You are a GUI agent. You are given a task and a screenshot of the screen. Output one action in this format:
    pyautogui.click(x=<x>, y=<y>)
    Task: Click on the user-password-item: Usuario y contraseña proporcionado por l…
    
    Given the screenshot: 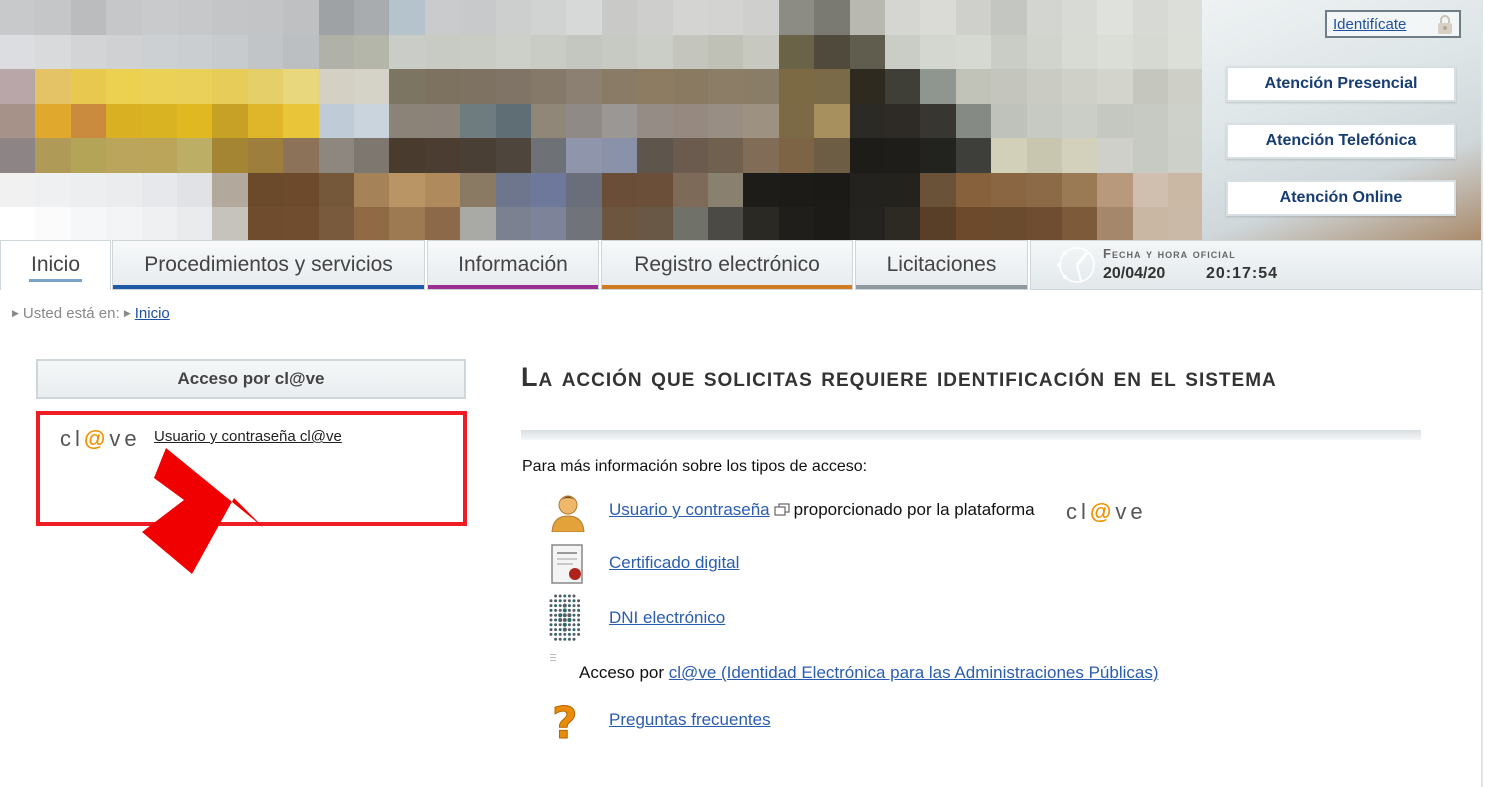 What is the action you would take?
    pyautogui.click(x=822, y=510)
    